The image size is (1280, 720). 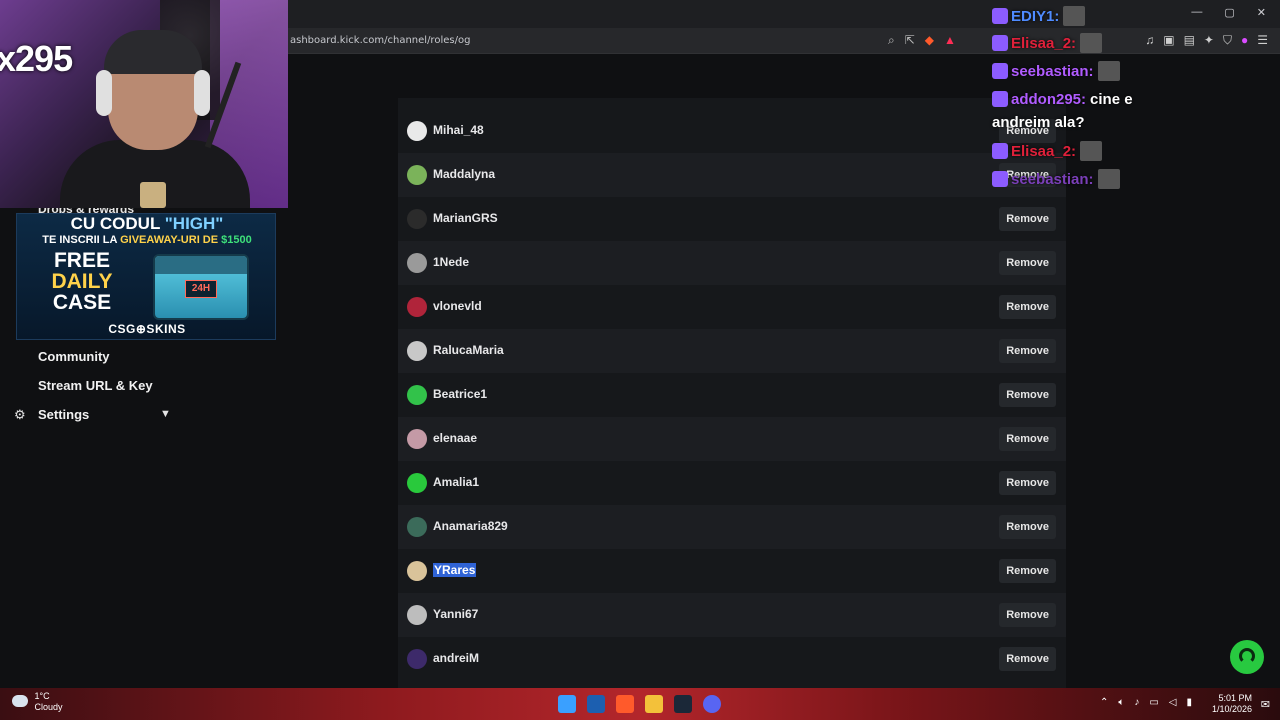 What do you see at coordinates (201, 287) in the screenshot?
I see `case-image: 24H` at bounding box center [201, 287].